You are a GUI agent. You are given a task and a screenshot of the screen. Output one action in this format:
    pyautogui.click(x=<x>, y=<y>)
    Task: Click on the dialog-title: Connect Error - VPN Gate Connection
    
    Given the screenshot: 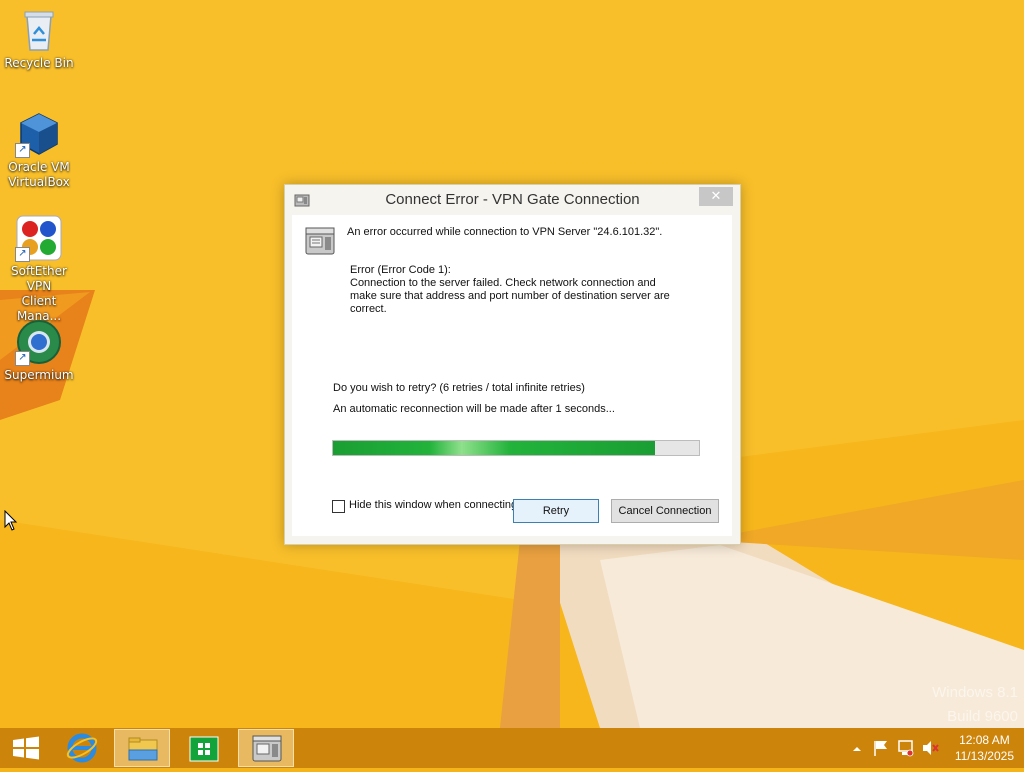 What is the action you would take?
    pyautogui.click(x=512, y=199)
    